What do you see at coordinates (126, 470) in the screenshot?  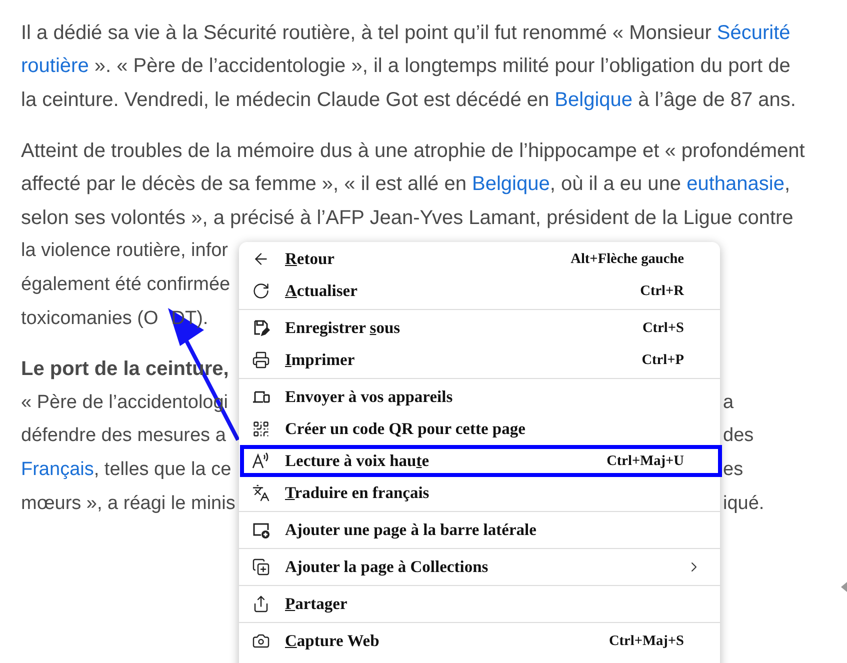 I see `paragraph-line: Français, telles que la ce` at bounding box center [126, 470].